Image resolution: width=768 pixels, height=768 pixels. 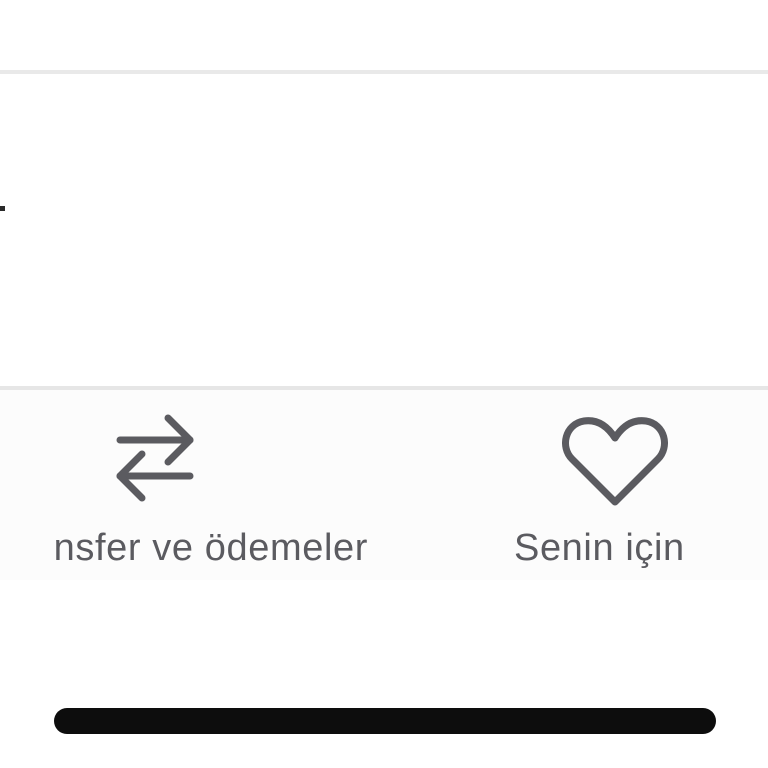 What do you see at coordinates (2, 208) in the screenshot?
I see `clipped-text-fragment` at bounding box center [2, 208].